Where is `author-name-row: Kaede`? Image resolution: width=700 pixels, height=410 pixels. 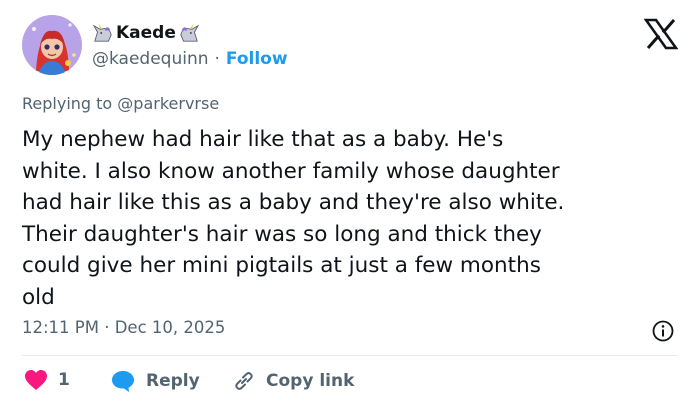 author-name-row: Kaede is located at coordinates (146, 33).